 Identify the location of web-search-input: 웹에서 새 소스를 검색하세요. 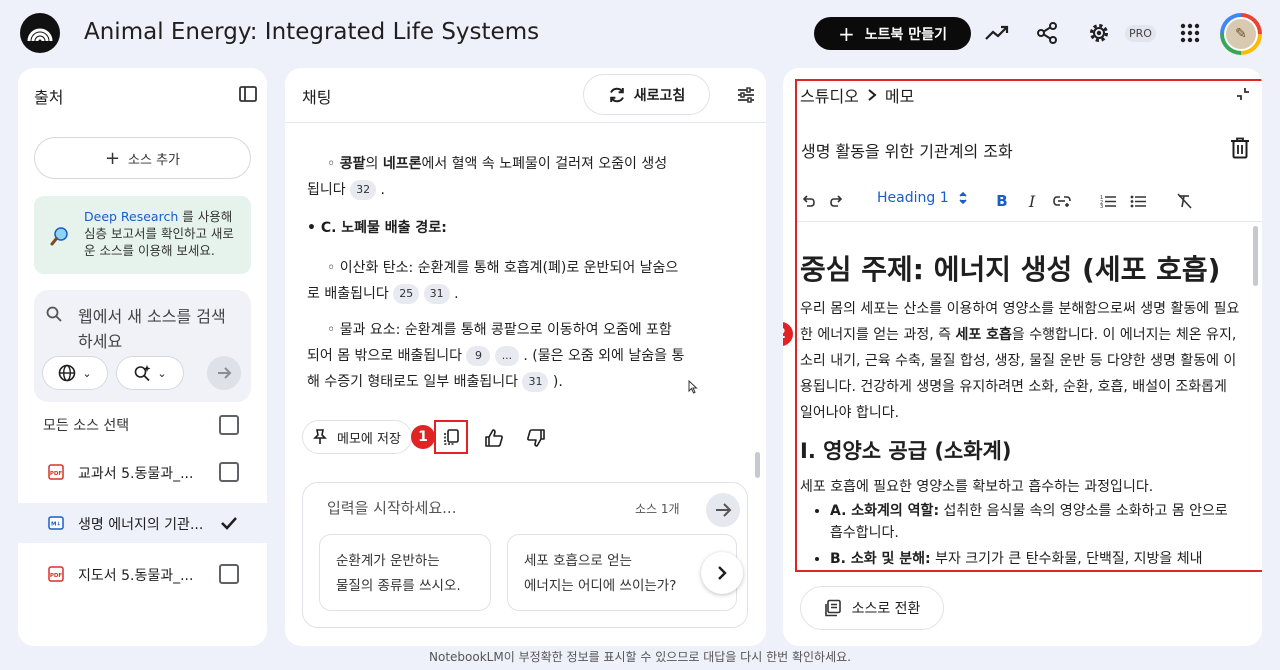
(158, 329).